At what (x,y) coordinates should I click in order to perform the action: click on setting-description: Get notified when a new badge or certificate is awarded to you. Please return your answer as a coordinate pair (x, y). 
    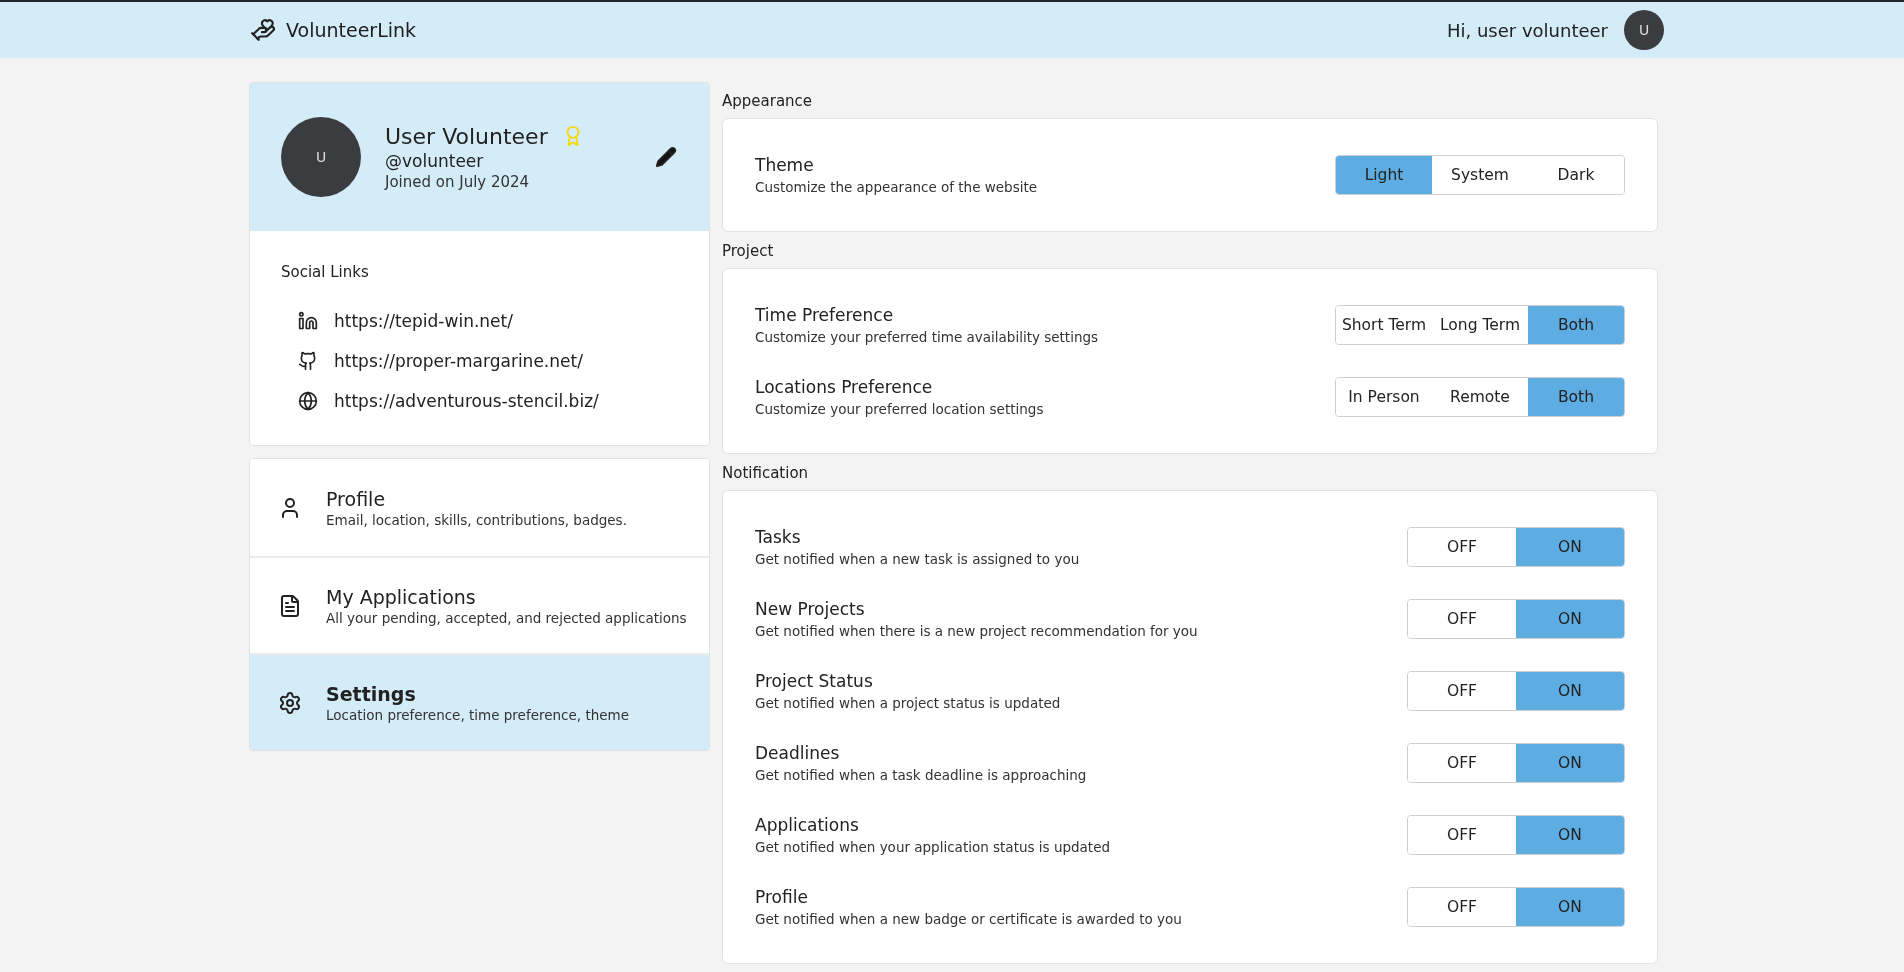
    Looking at the image, I should click on (968, 919).